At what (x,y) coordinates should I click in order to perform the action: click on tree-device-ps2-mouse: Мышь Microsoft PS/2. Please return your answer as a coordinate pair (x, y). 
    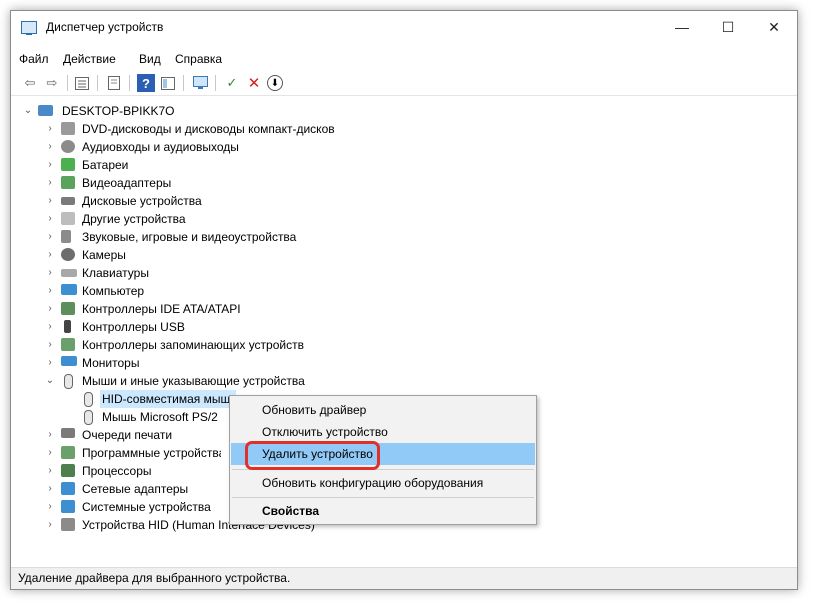
    Looking at the image, I should click on (131, 417).